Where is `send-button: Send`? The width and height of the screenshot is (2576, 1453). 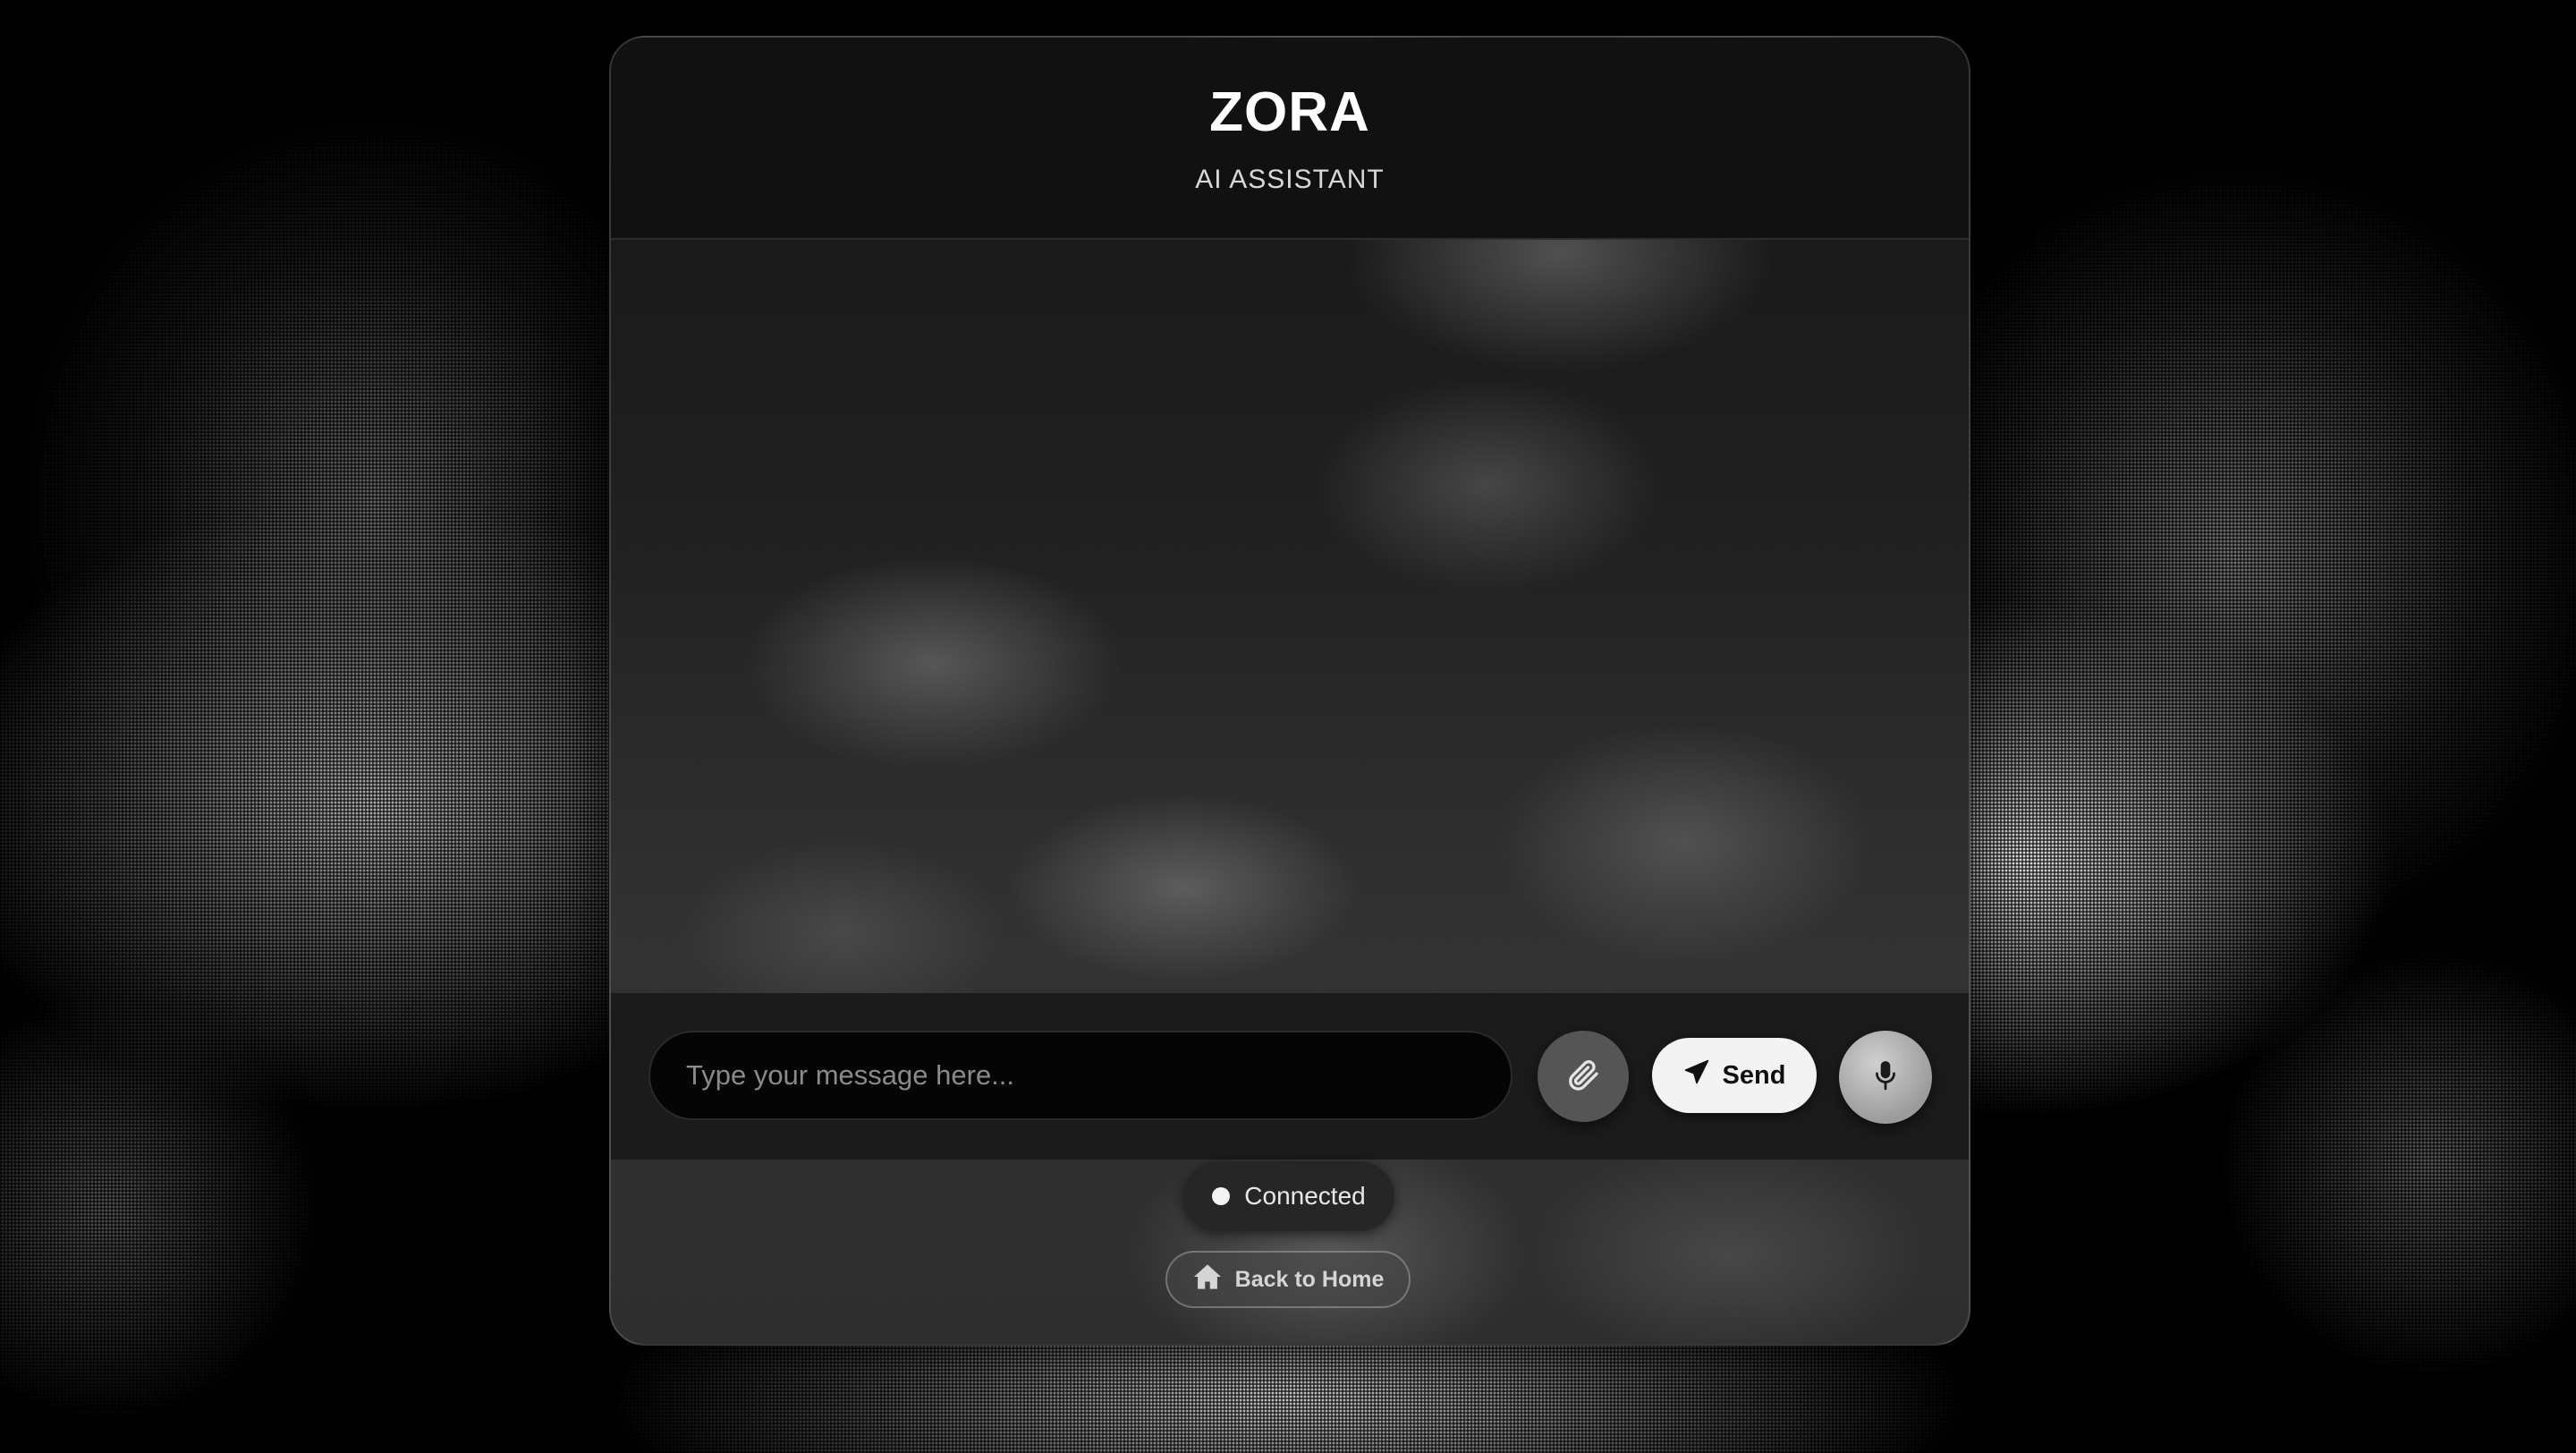 send-button: Send is located at coordinates (1734, 1075).